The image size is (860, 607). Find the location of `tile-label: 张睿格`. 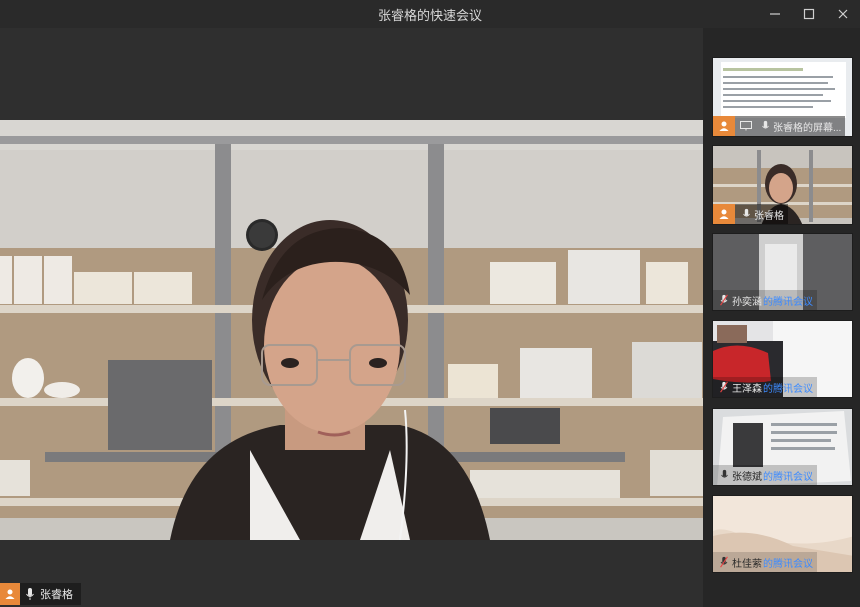

tile-label: 张睿格 is located at coordinates (750, 214).